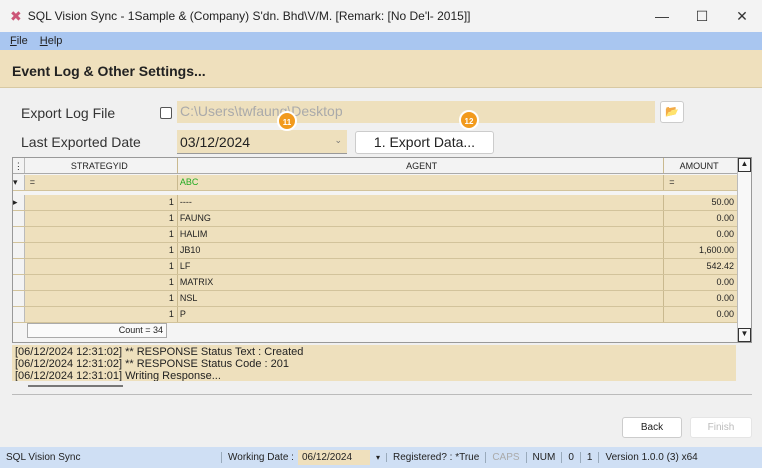 Image resolution: width=762 pixels, height=468 pixels. I want to click on cell-agent: MATRIX, so click(421, 282).